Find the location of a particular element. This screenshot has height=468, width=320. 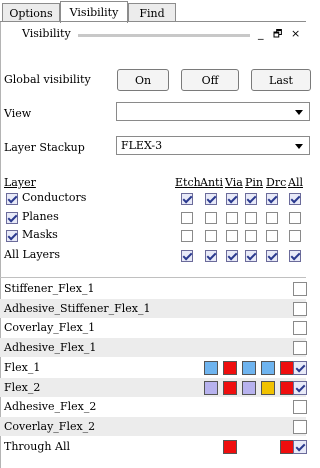

tab-options: Options is located at coordinates (31, 12).